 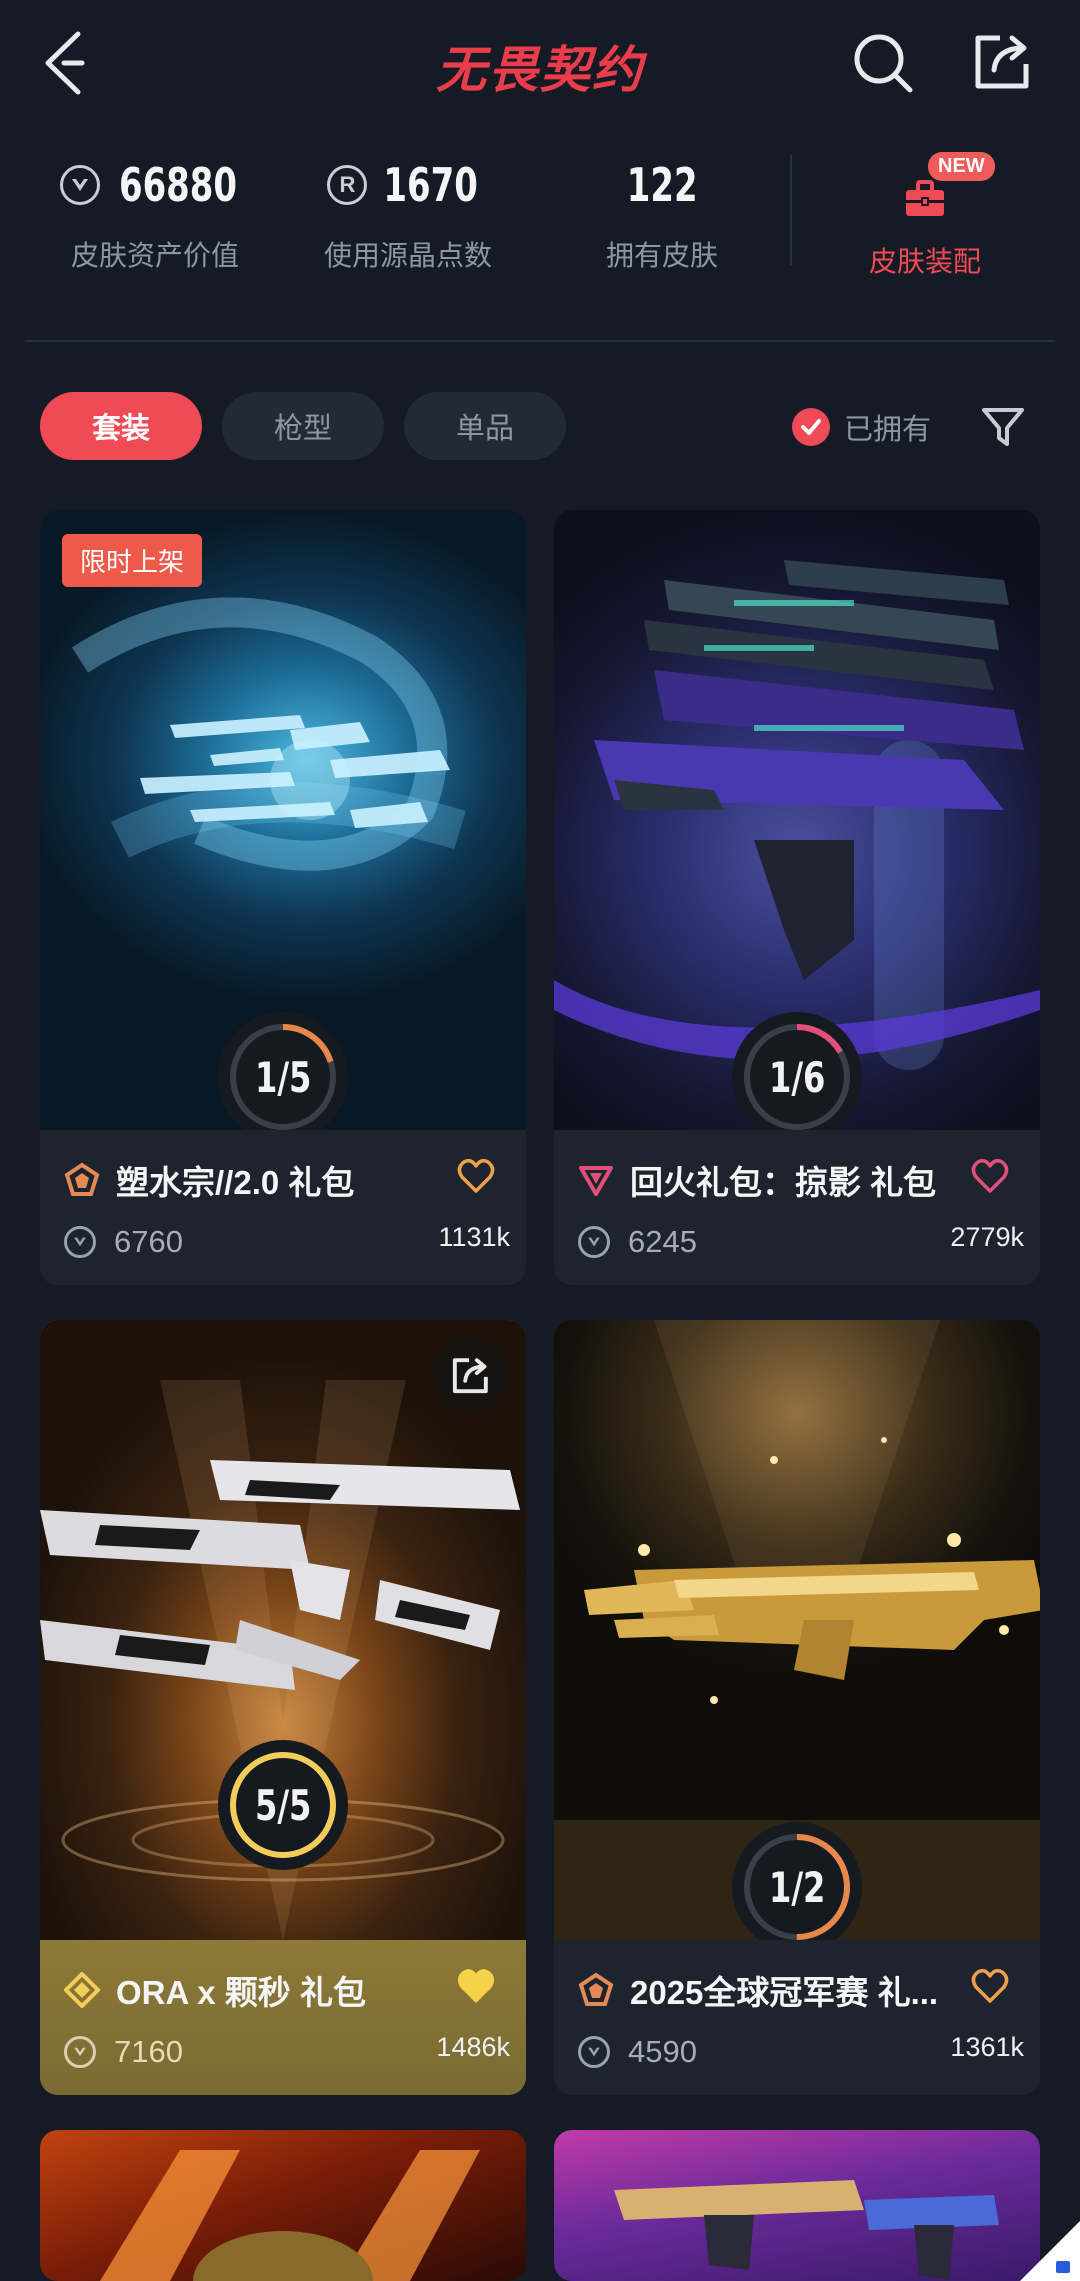 I want to click on owned-filter-toggle: 已拥有, so click(x=861, y=427).